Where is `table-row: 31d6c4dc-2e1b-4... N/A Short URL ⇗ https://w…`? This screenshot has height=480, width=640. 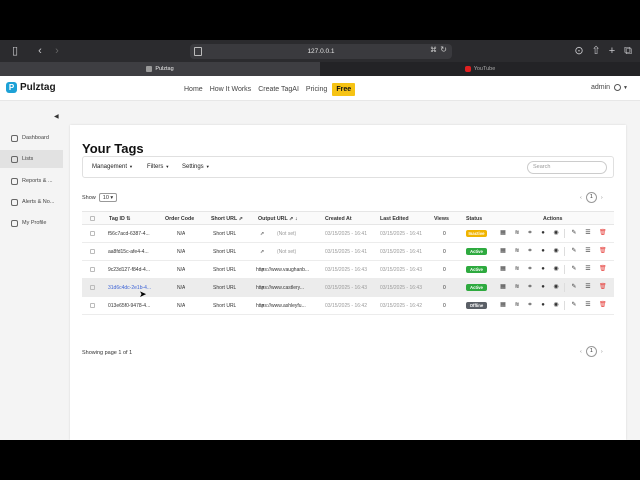 table-row: 31d6c4dc-2e1b-4... N/A Short URL ⇗ https://w… is located at coordinates (348, 288).